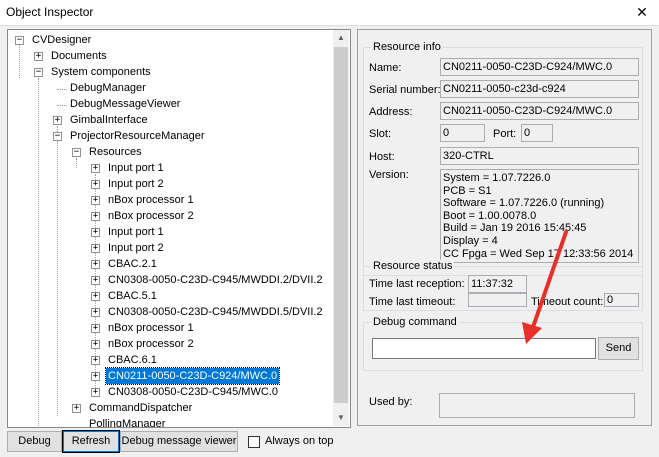  What do you see at coordinates (549, 281) in the screenshot?
I see `arrow-shaft` at bounding box center [549, 281].